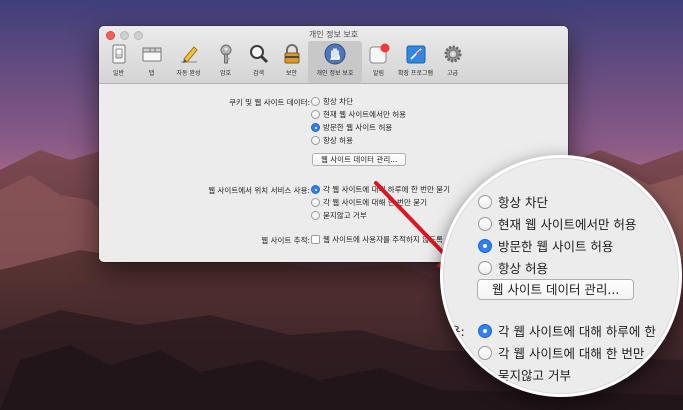 Image resolution: width=683 pixels, height=410 pixels. I want to click on tab-label: 탭, so click(151, 73).